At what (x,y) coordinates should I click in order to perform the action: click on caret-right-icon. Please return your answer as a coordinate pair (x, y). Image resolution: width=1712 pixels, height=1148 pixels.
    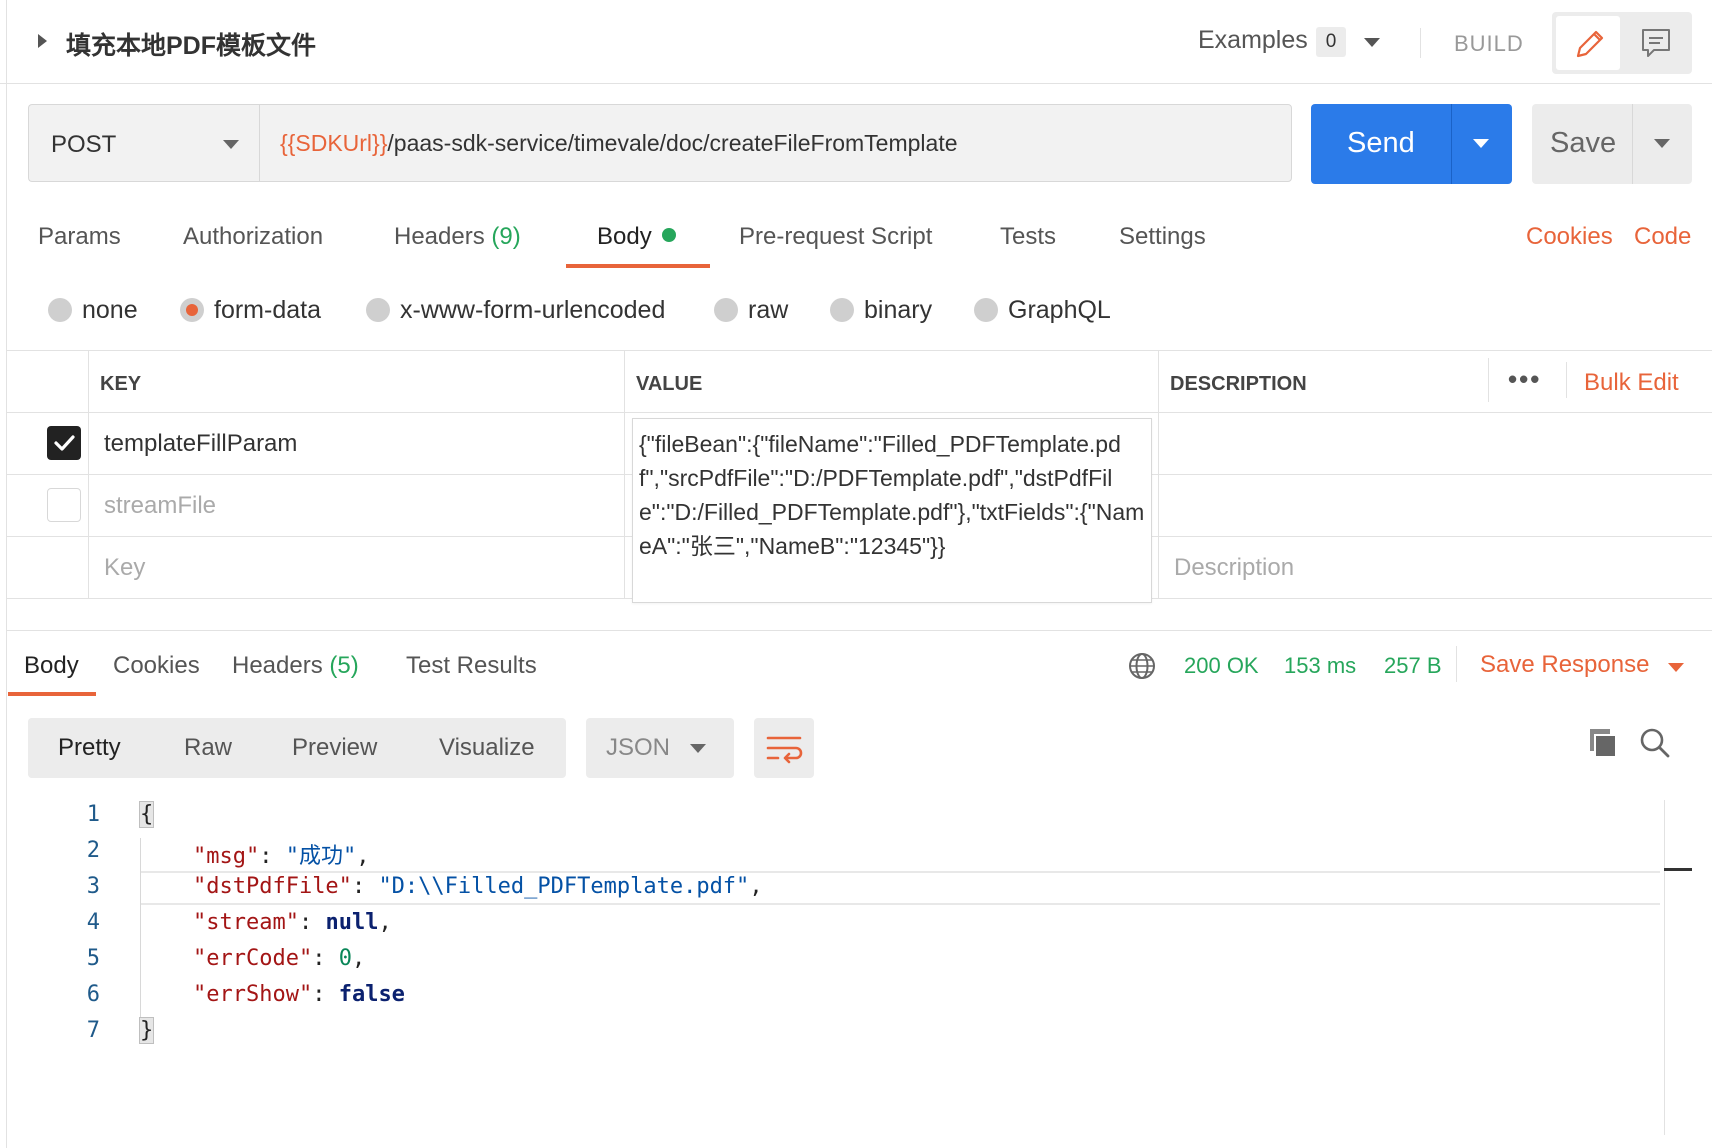
    Looking at the image, I should click on (42, 41).